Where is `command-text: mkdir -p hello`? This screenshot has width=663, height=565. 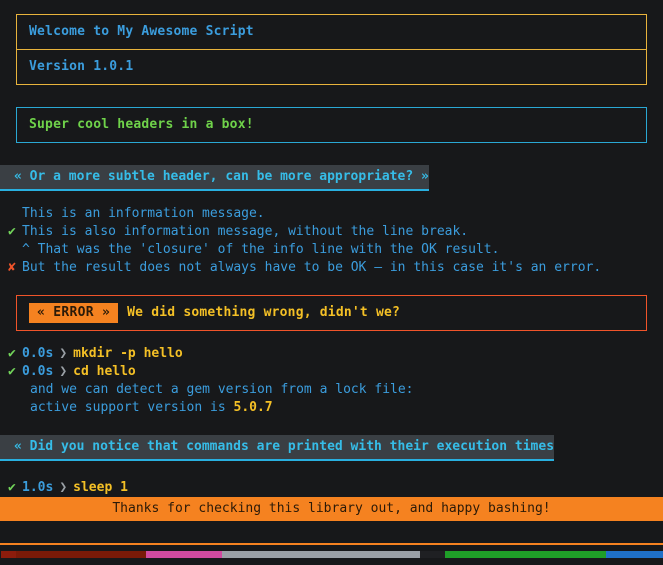
command-text: mkdir -p hello is located at coordinates (128, 353).